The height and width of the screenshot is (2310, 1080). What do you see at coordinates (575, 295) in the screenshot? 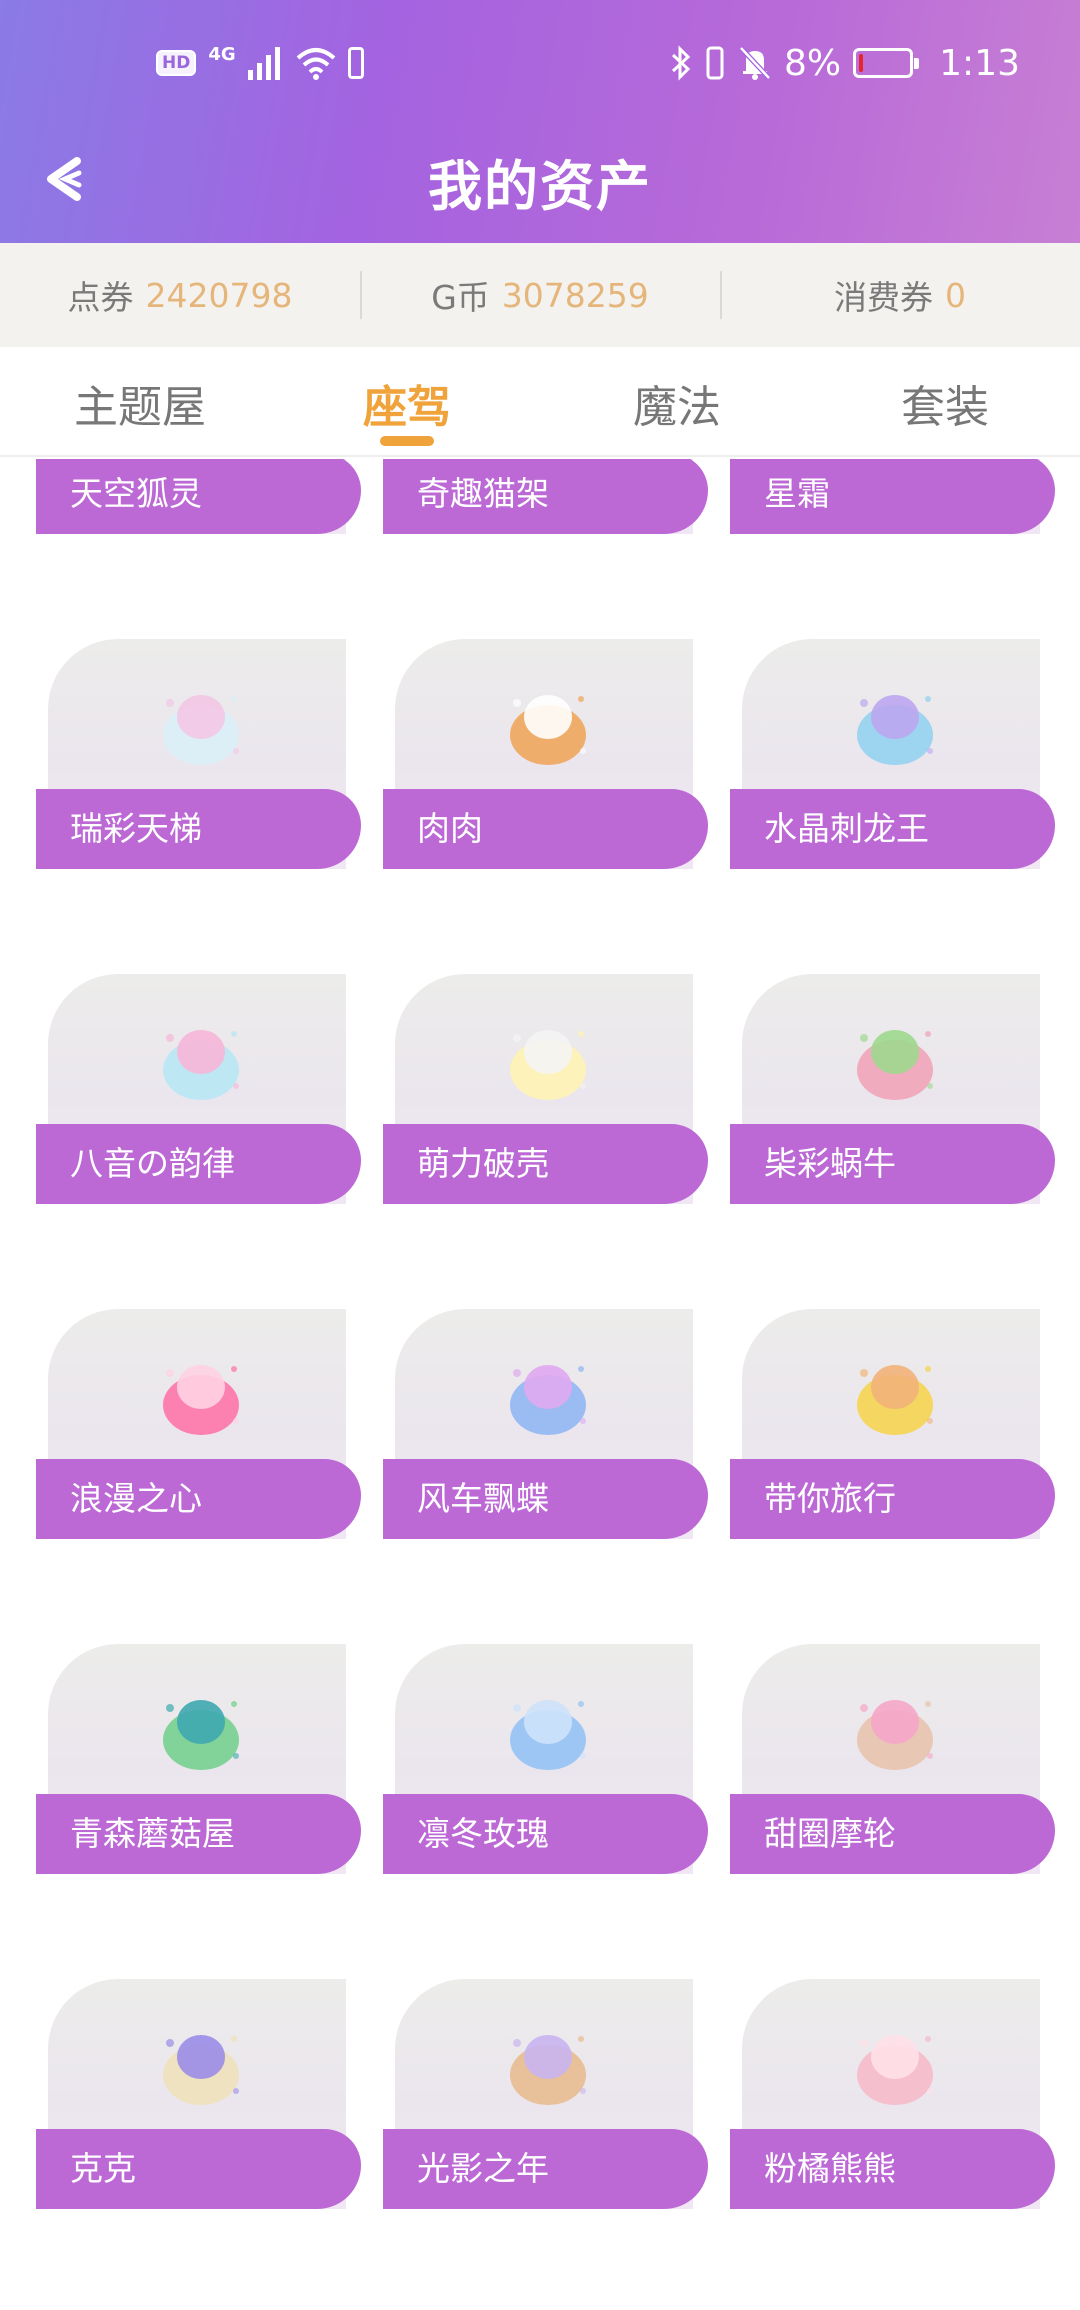
I see `balance-value: 3078259` at bounding box center [575, 295].